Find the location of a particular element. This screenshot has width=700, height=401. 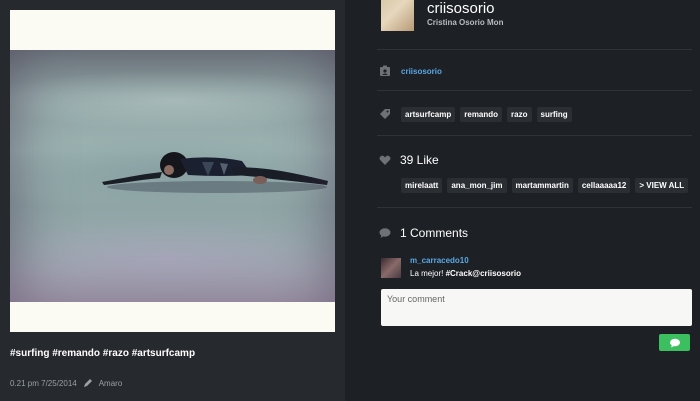

profile-username: criisosorio is located at coordinates (461, 8).